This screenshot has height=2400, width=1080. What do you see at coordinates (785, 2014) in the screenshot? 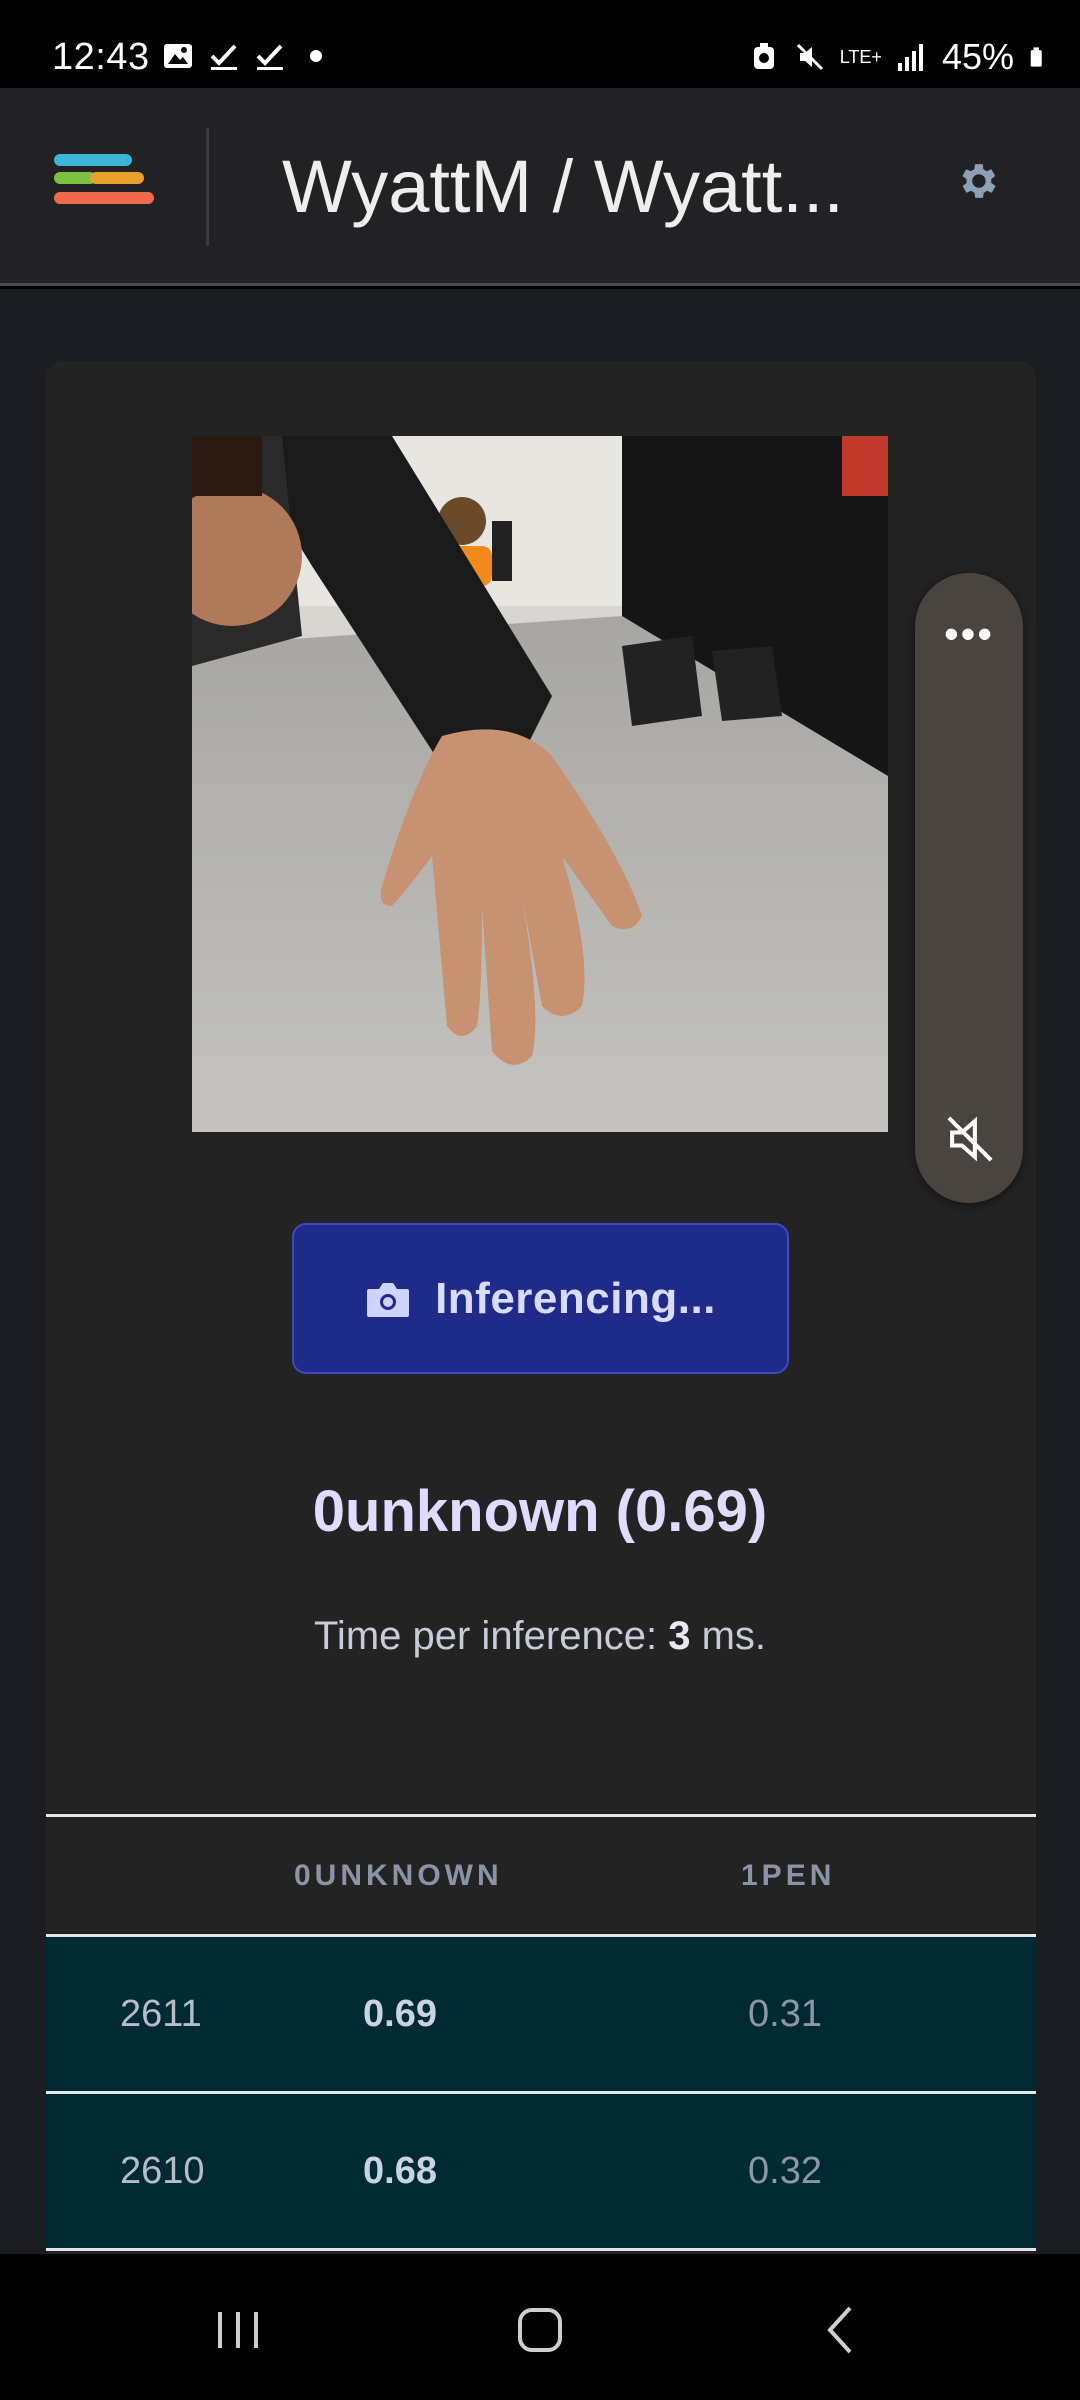
I see `row-pen-score: 0.31` at bounding box center [785, 2014].